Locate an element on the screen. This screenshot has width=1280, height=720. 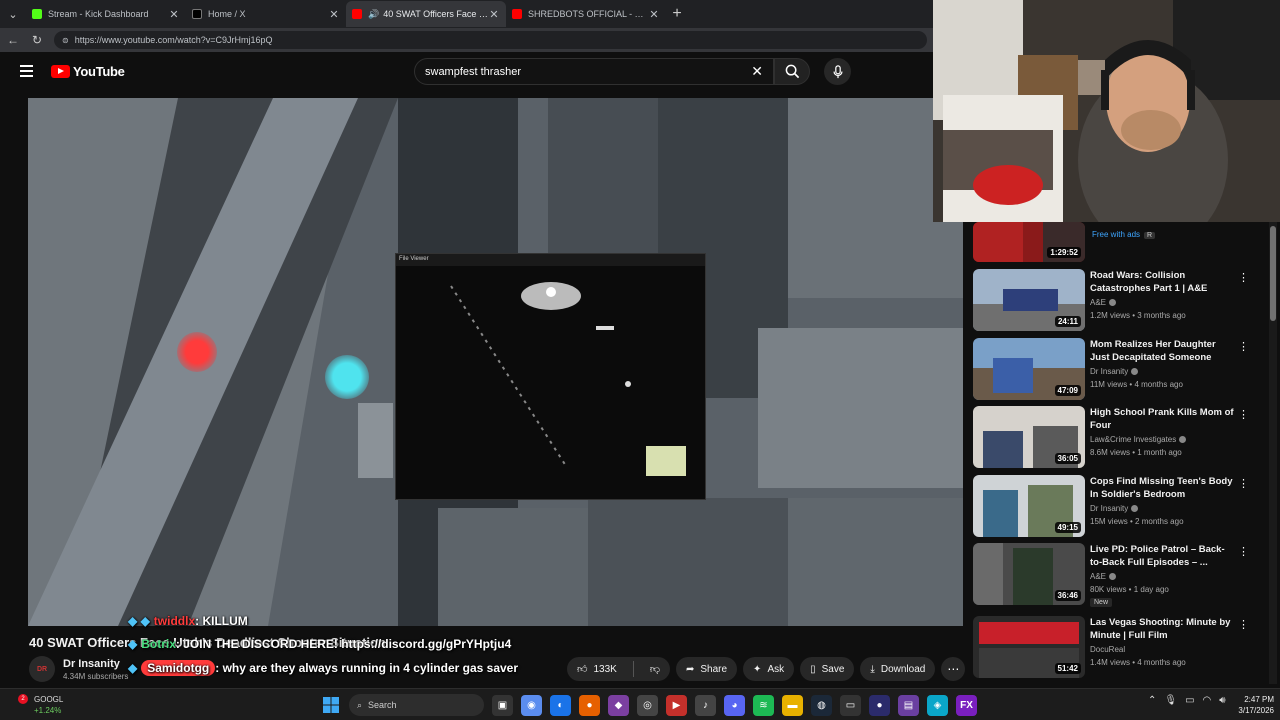
taskbar-search: ⌕ Search is located at coordinates (416, 705).